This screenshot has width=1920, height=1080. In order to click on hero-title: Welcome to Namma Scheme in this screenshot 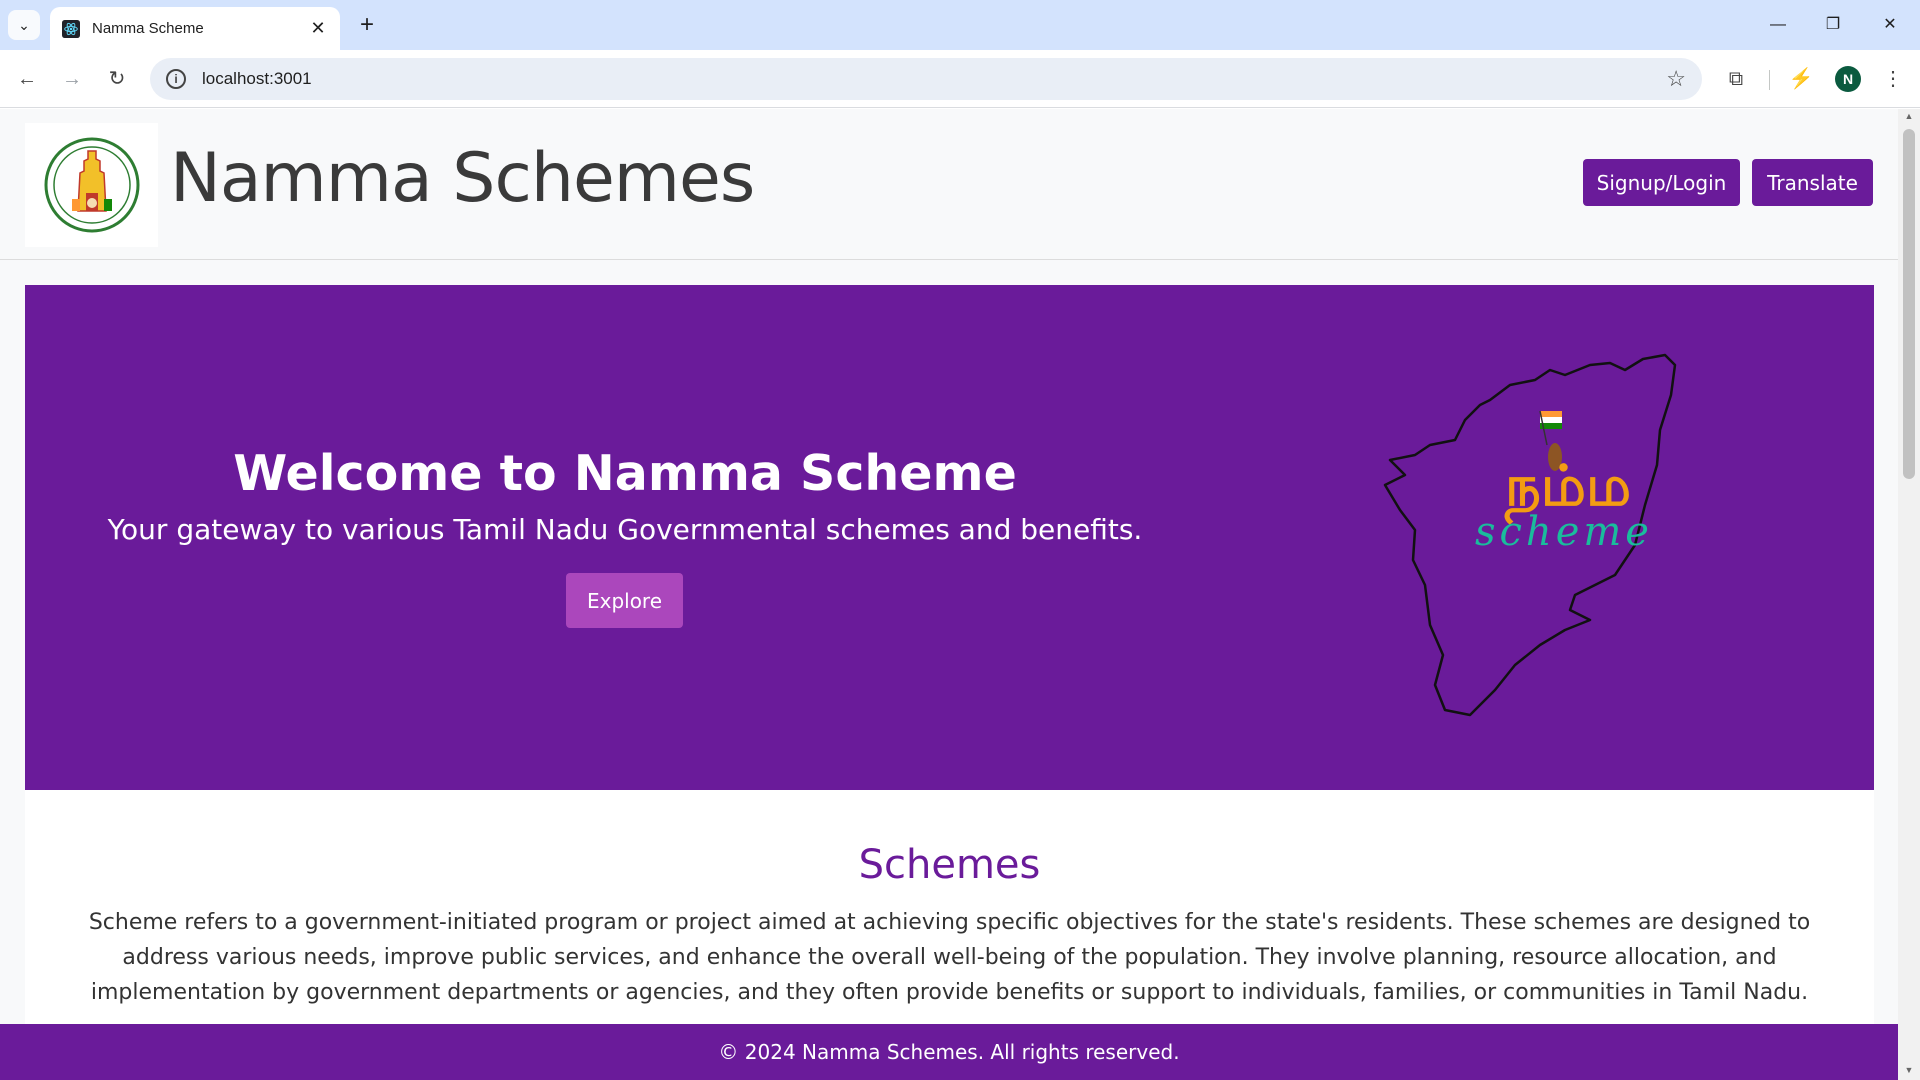, I will do `click(625, 473)`.